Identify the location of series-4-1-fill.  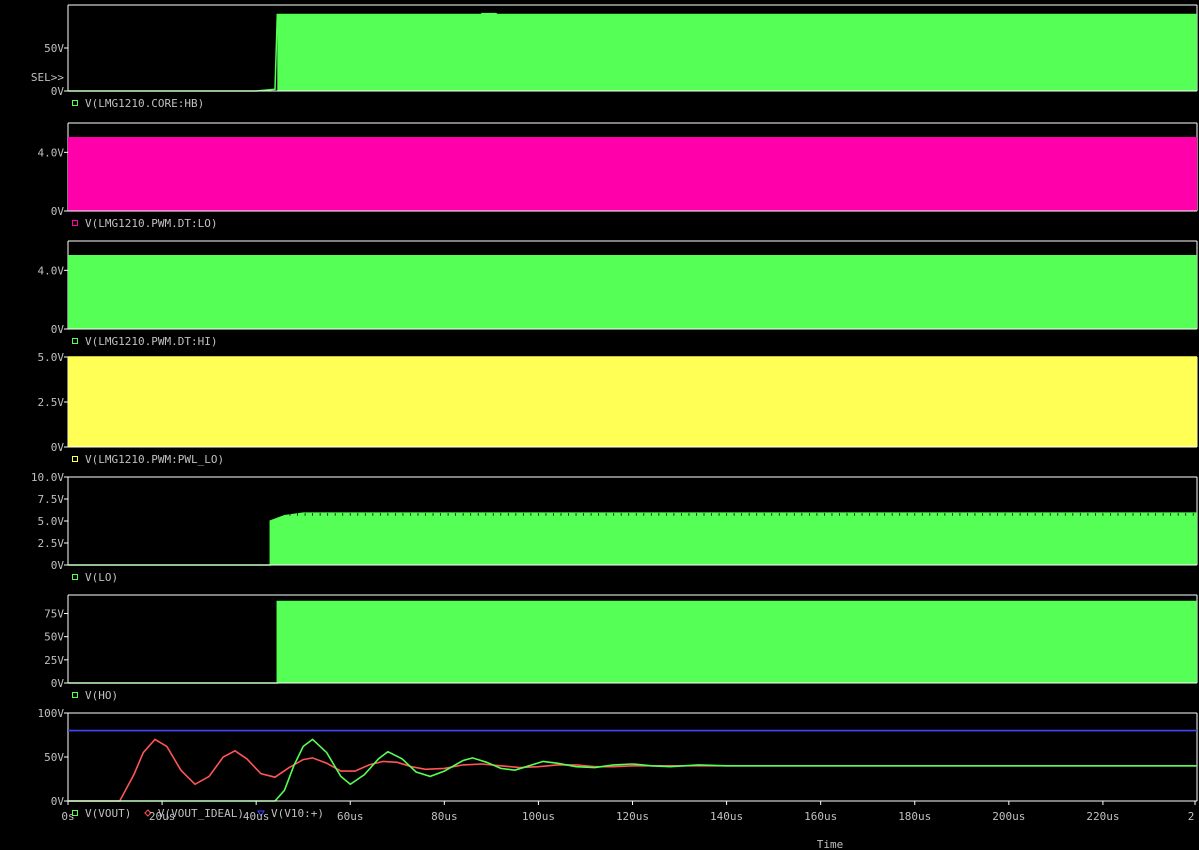
(632, 402).